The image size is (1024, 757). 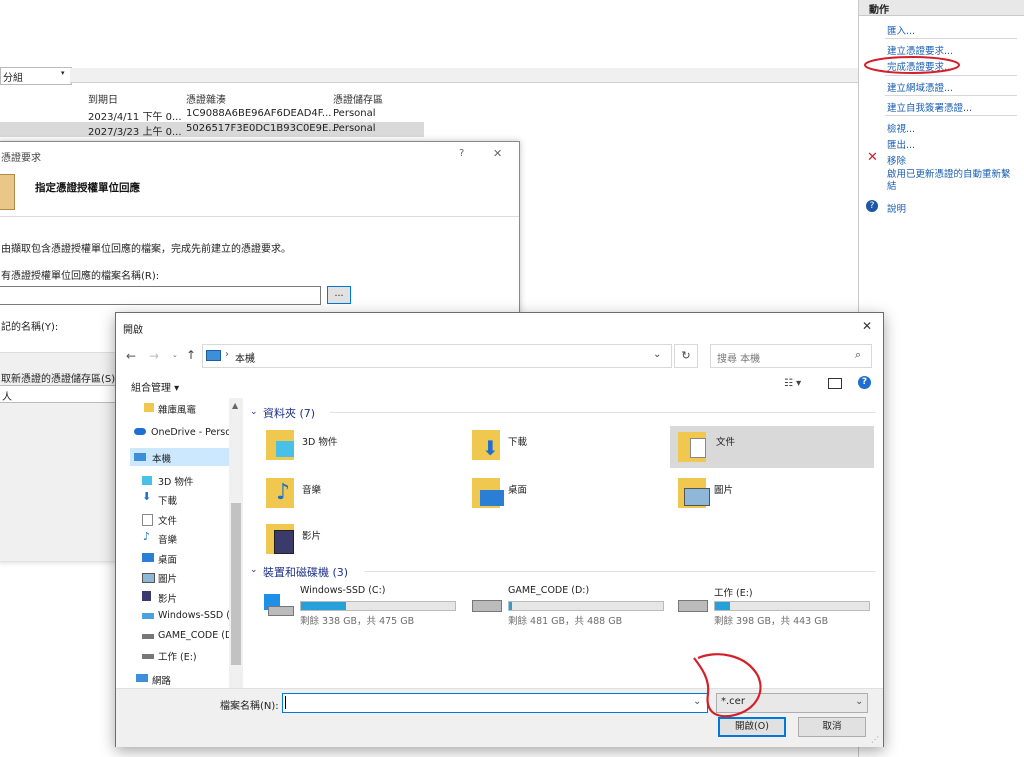 What do you see at coordinates (21, 158) in the screenshot?
I see `wizard-title: 憑證要求` at bounding box center [21, 158].